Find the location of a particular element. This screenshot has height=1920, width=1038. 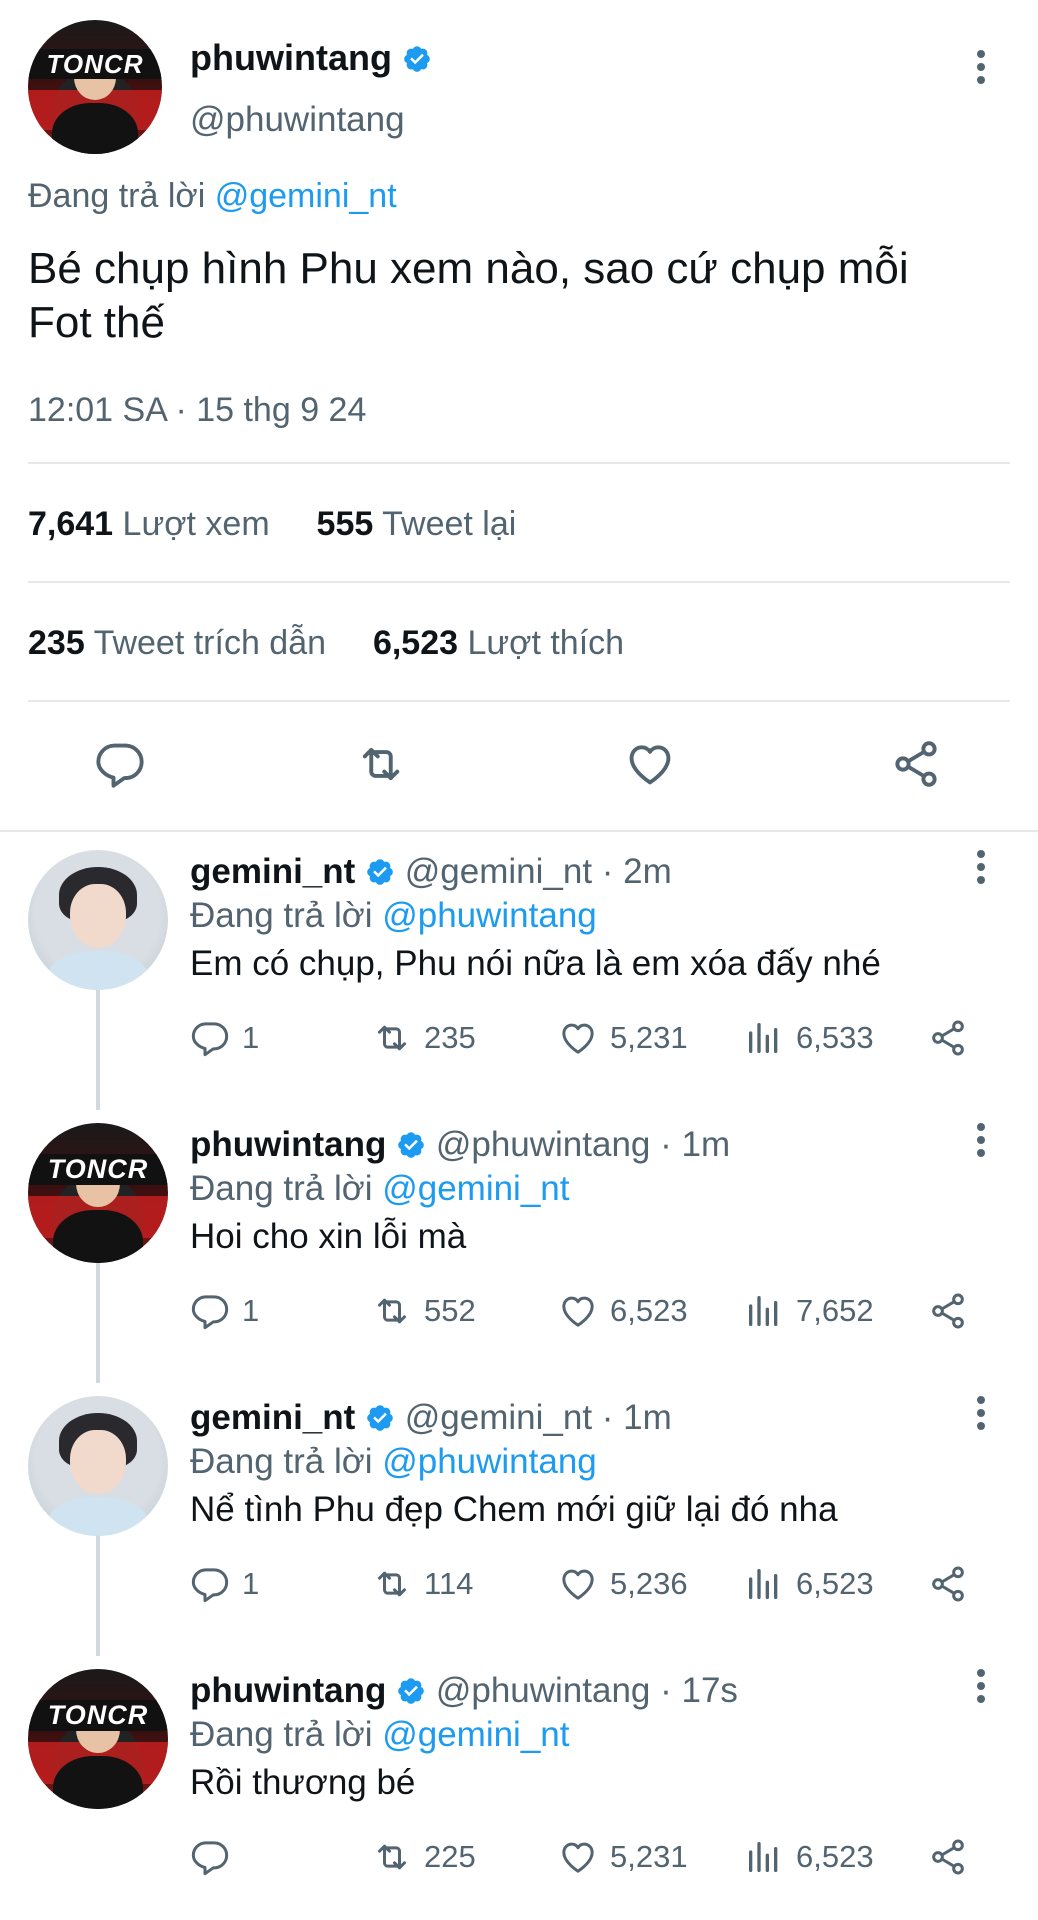

quotes-stat: 235 Tweet trích dẫn is located at coordinates (177, 643).